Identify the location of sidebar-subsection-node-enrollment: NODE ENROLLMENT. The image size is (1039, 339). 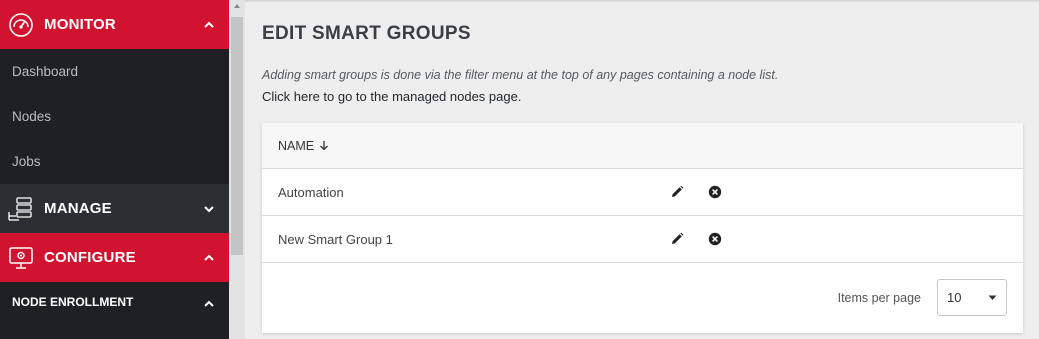
(114, 302).